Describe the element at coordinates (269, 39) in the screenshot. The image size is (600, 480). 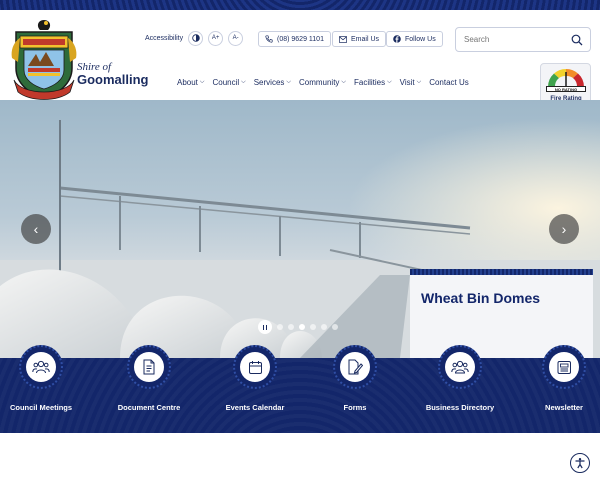
I see `phone-icon` at that location.